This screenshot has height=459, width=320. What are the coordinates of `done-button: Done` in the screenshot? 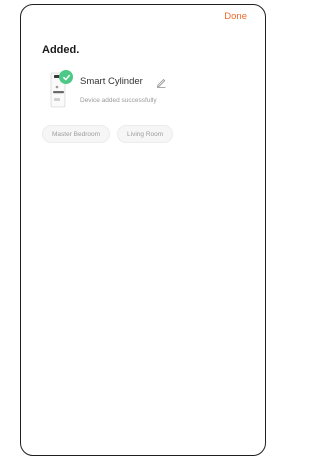 It's located at (235, 16).